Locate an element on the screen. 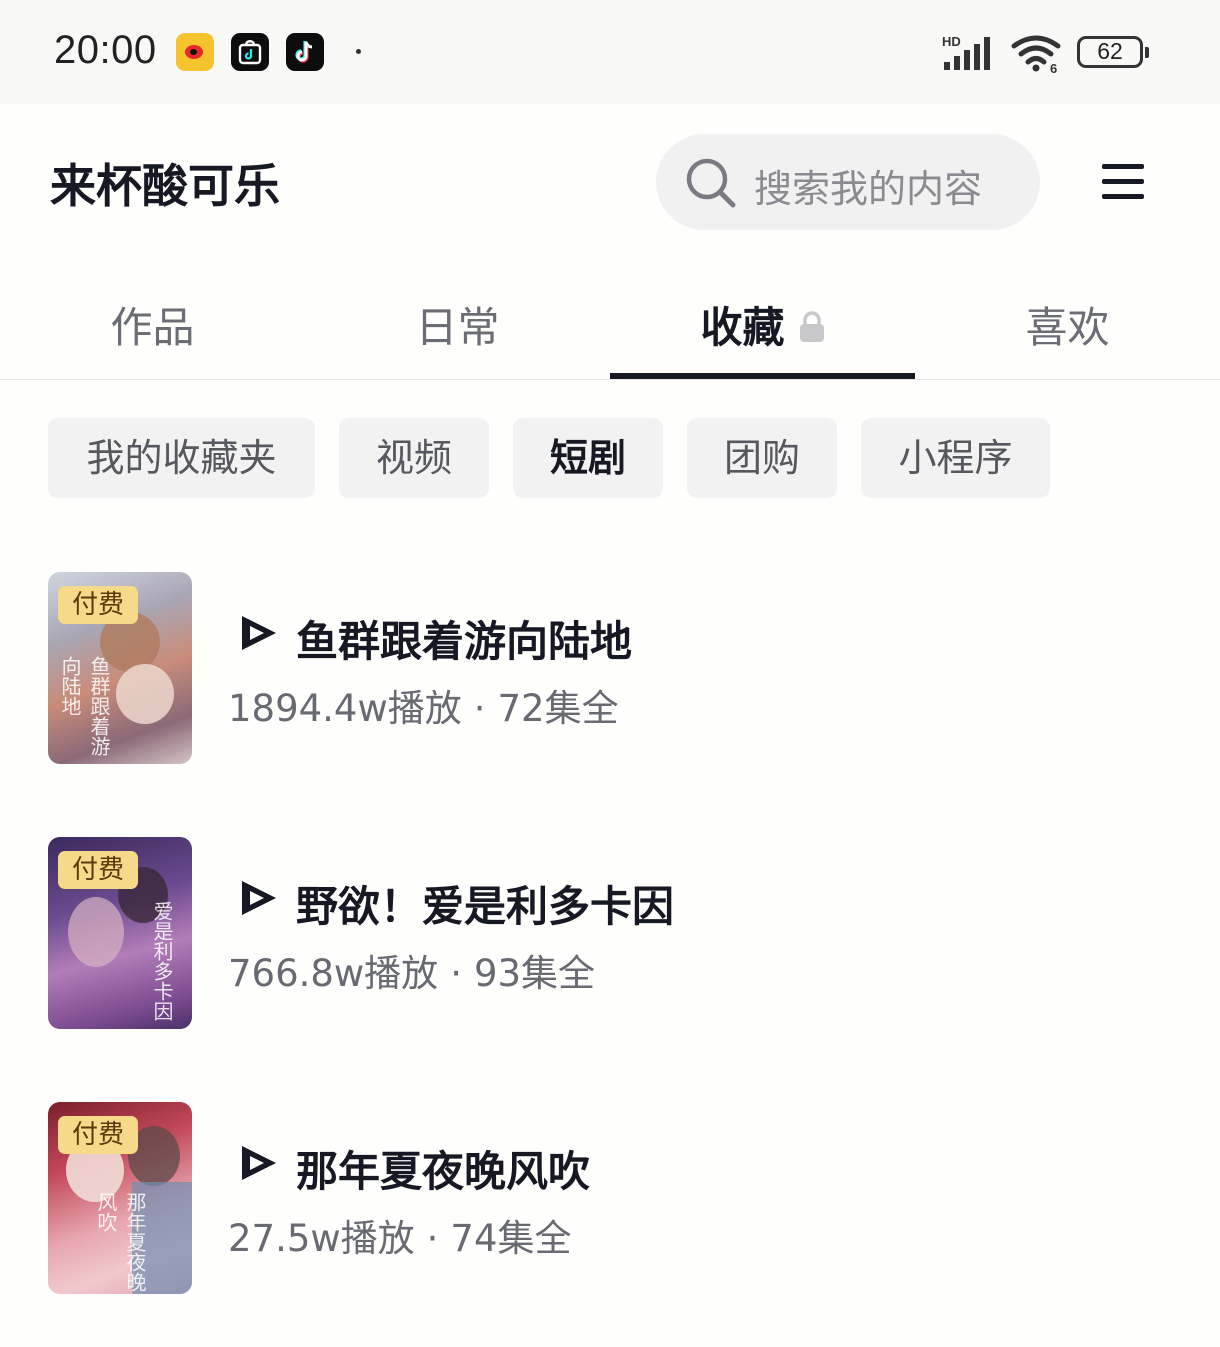 Image resolution: width=1220 pixels, height=1347 pixels. more-notifications-dot is located at coordinates (358, 51).